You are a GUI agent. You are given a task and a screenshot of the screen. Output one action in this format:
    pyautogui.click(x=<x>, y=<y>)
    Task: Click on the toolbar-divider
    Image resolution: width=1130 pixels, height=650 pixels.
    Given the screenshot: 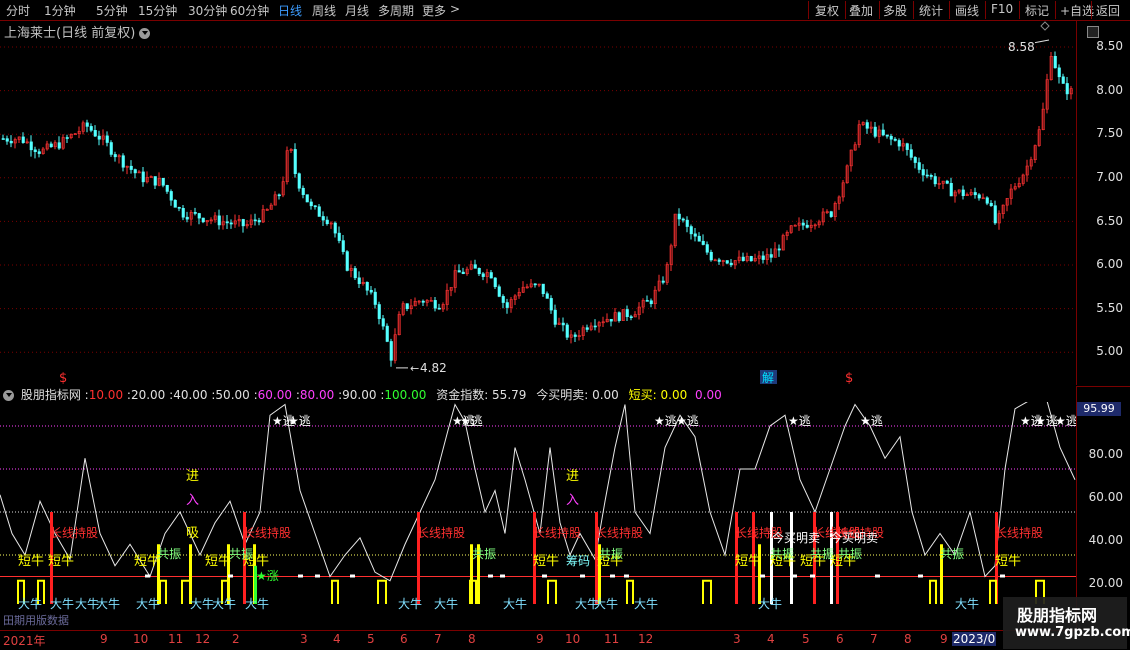 What is the action you would take?
    pyautogui.click(x=1091, y=10)
    